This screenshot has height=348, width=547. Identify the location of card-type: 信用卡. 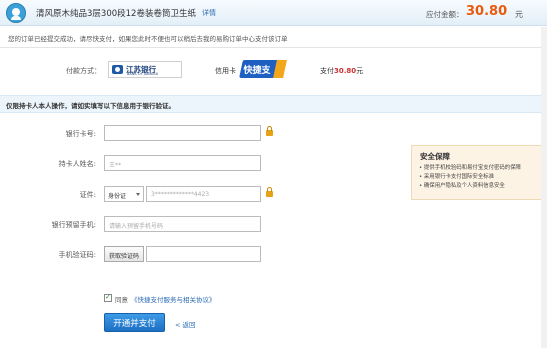
(225, 71).